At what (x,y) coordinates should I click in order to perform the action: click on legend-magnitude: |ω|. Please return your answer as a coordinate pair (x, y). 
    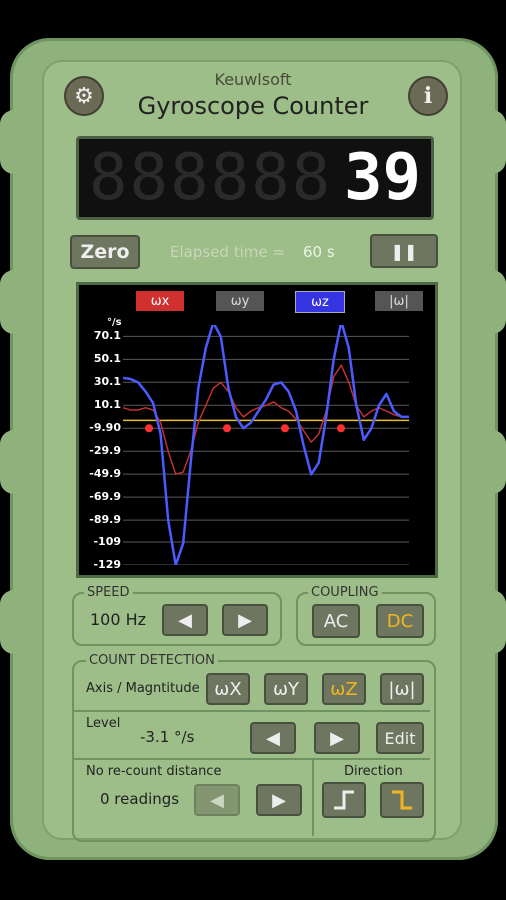
    Looking at the image, I should click on (399, 301).